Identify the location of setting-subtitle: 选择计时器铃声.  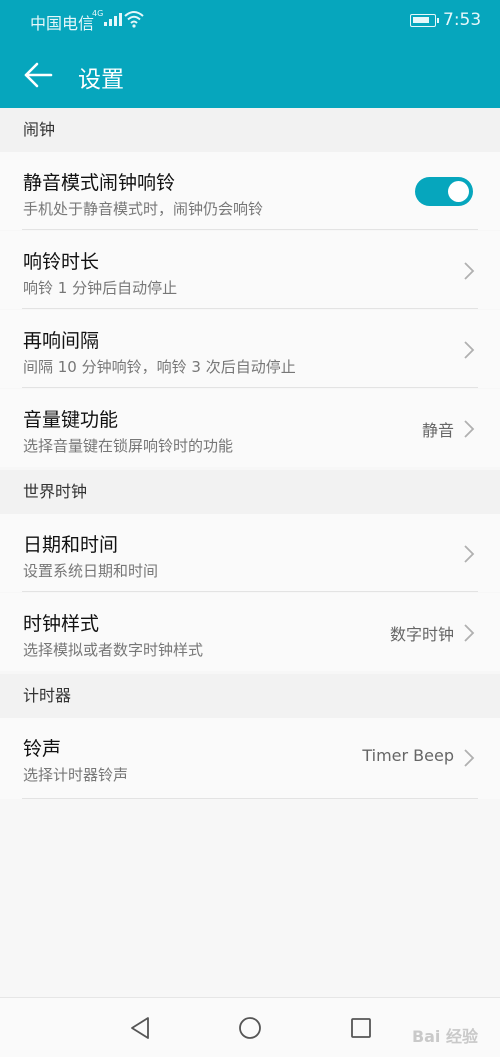
(76, 775).